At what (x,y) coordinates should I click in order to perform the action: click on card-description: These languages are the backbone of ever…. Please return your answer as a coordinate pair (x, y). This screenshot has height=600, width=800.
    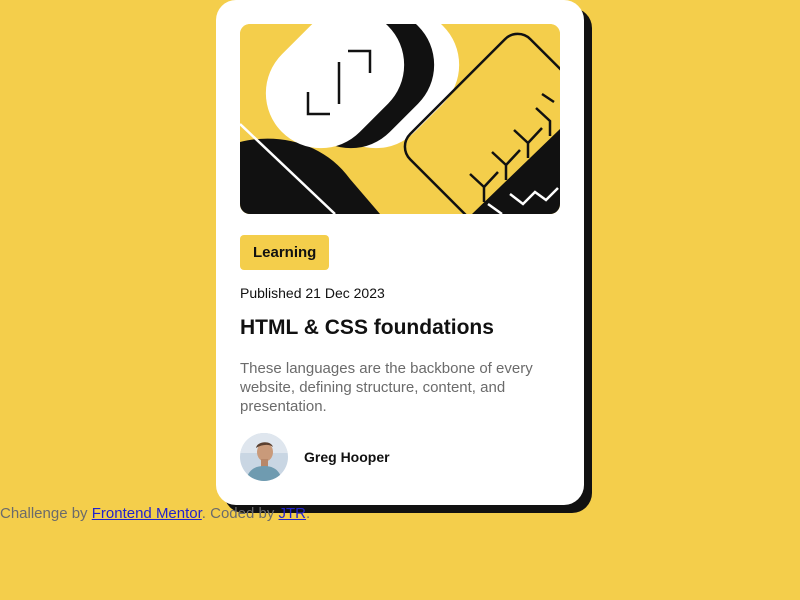
    Looking at the image, I should click on (386, 387).